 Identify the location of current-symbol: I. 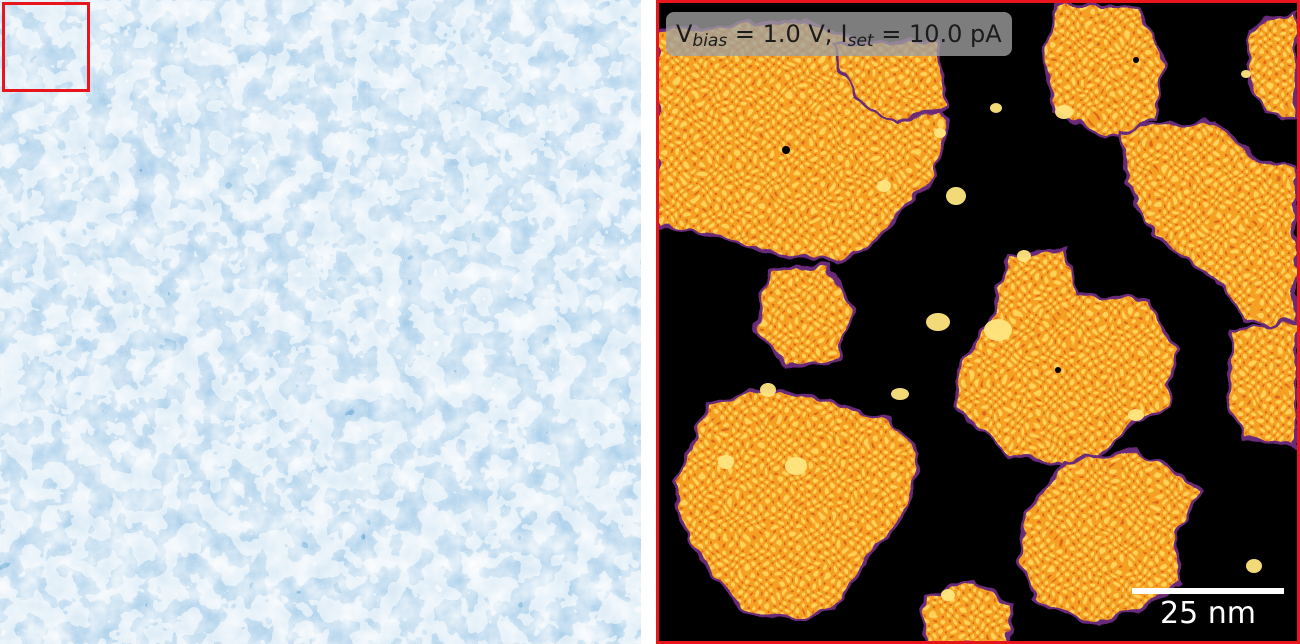
(844, 34).